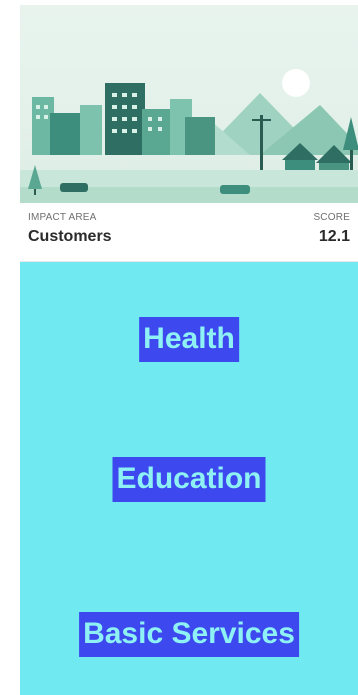  Describe the element at coordinates (62, 217) in the screenshot. I see `impact-area-label: IMPACT AREA` at that location.